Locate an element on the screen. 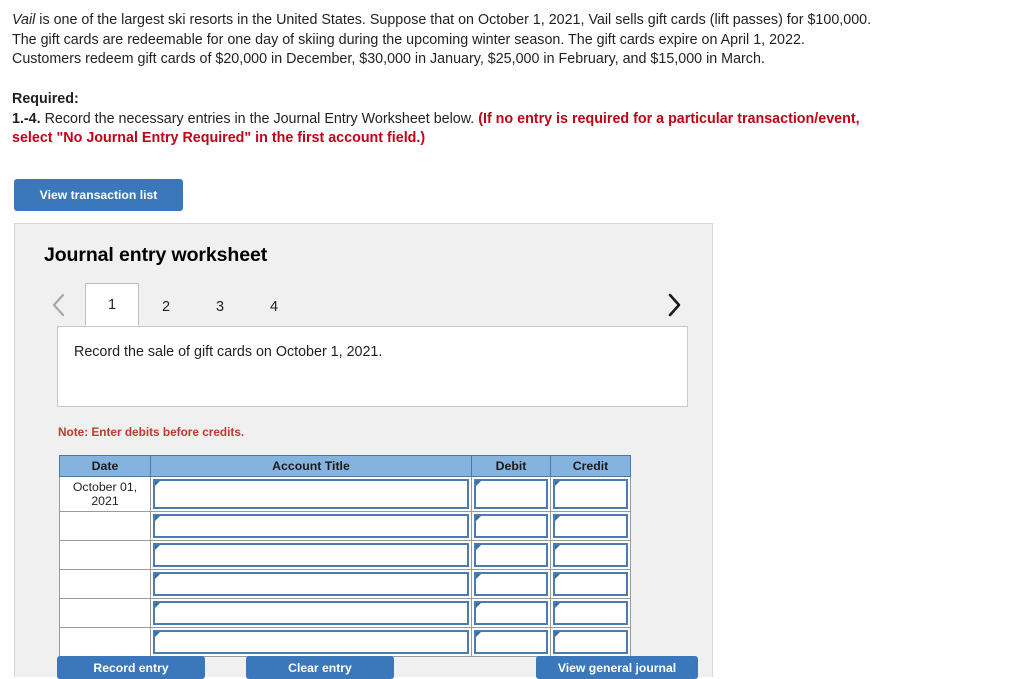 The height and width of the screenshot is (679, 1024). table-header-row: Date Account Title Debit Credit is located at coordinates (345, 466).